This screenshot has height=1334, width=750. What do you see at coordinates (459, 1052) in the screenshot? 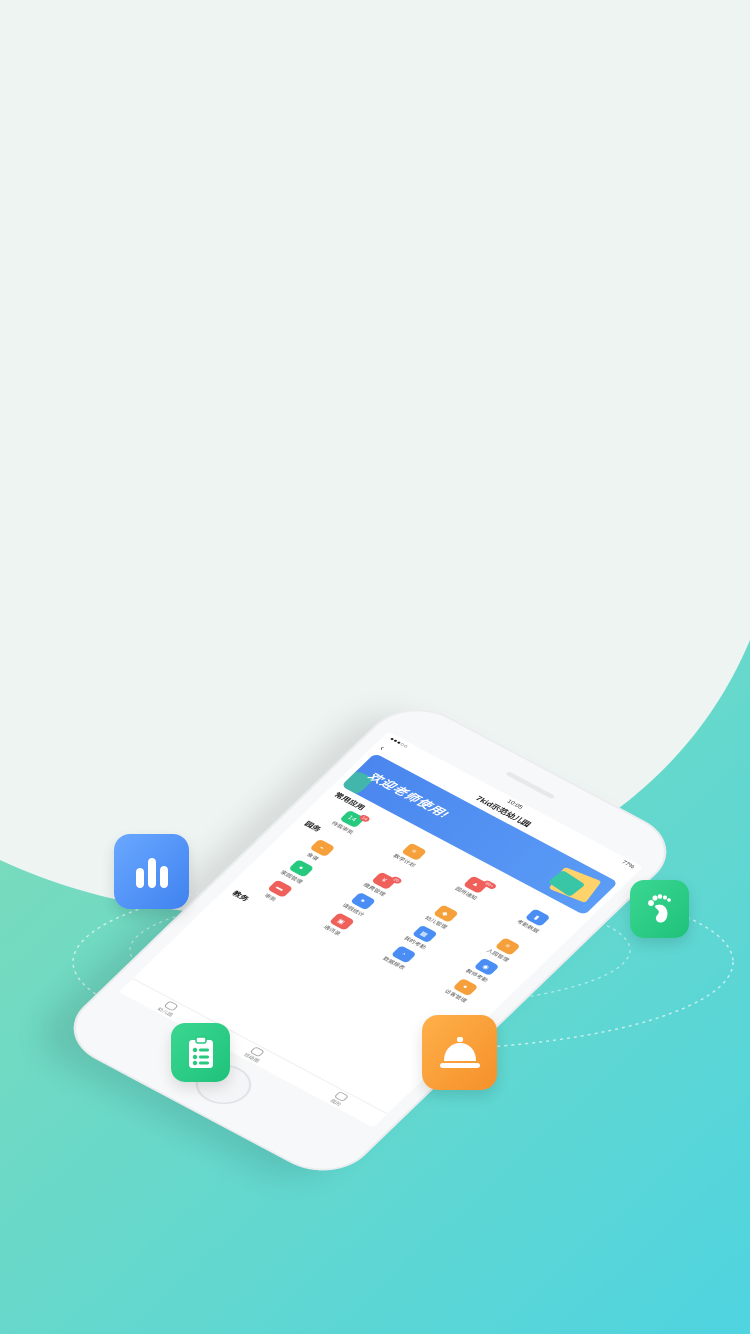
I see `service-bell-icon` at bounding box center [459, 1052].